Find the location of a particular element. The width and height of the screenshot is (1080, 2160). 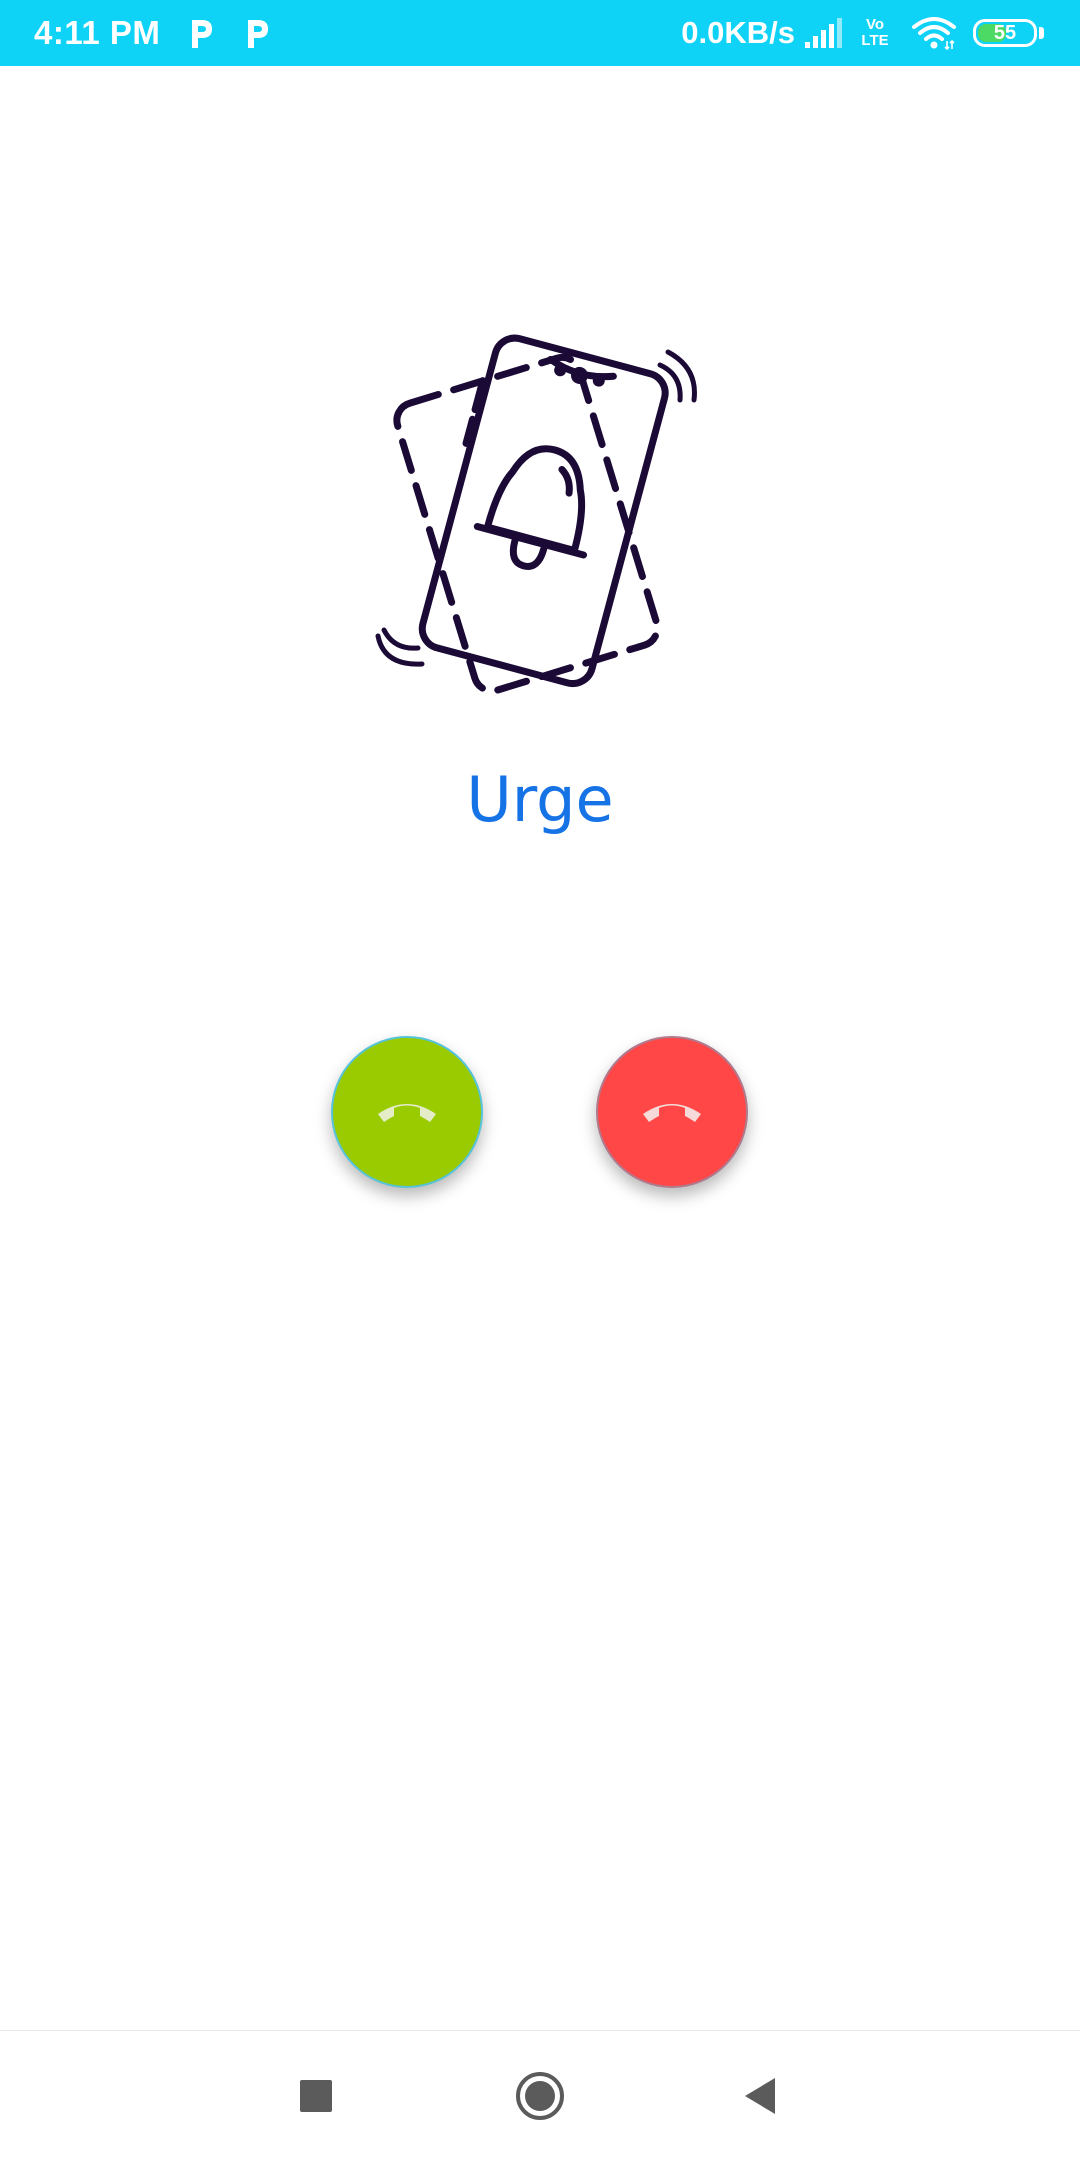

ringing-phone-bell-icon is located at coordinates (536, 514).